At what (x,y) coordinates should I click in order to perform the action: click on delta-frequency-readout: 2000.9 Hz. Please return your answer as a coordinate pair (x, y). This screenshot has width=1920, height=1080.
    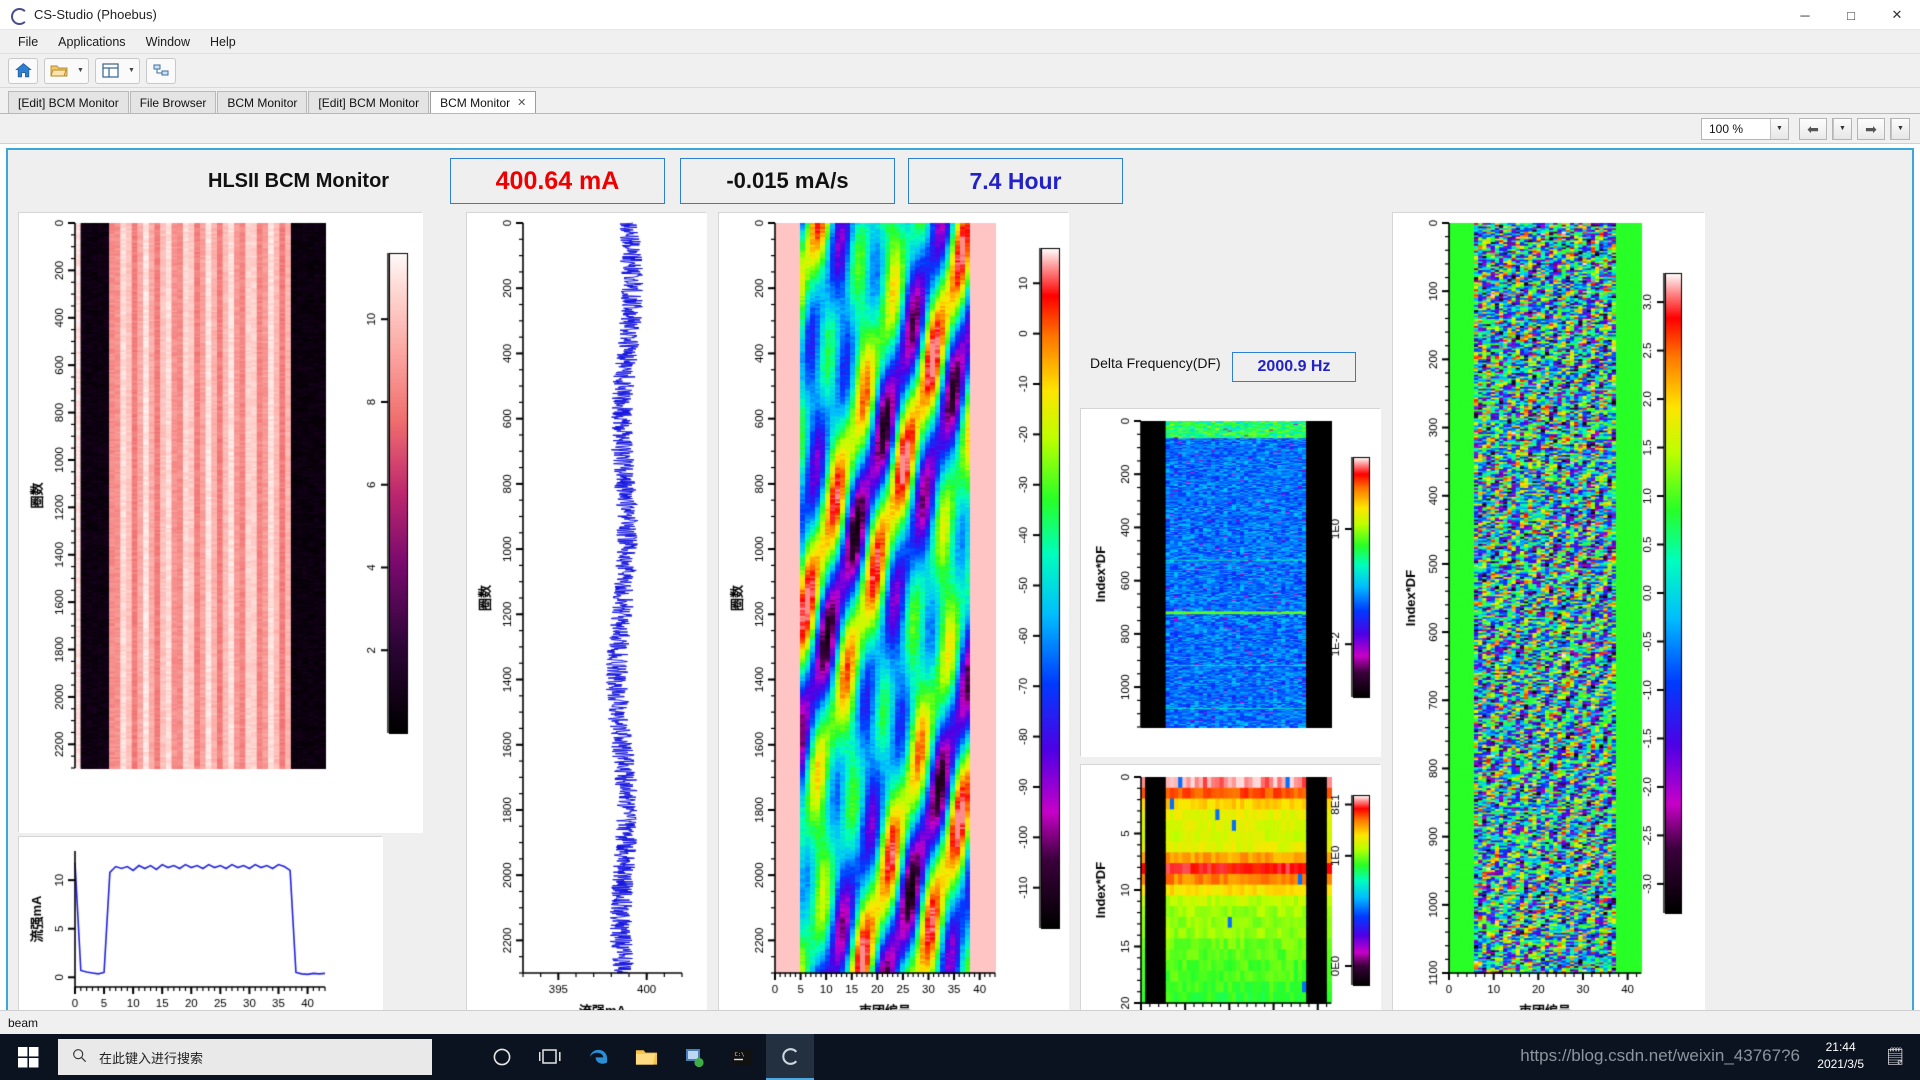
    Looking at the image, I should click on (1294, 367).